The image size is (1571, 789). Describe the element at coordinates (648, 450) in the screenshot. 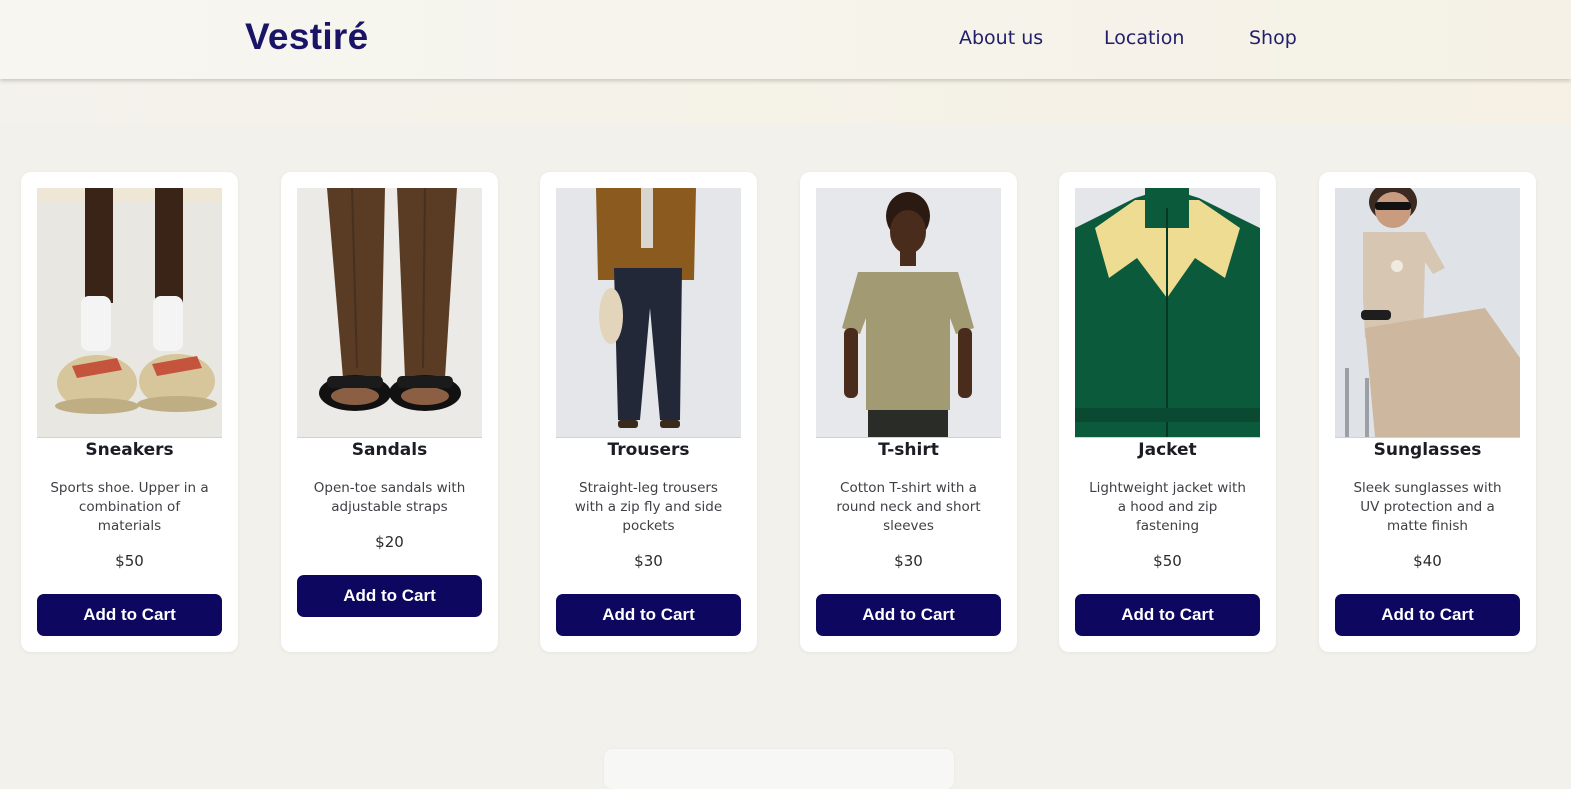

I see `product-name: Trousers` at that location.